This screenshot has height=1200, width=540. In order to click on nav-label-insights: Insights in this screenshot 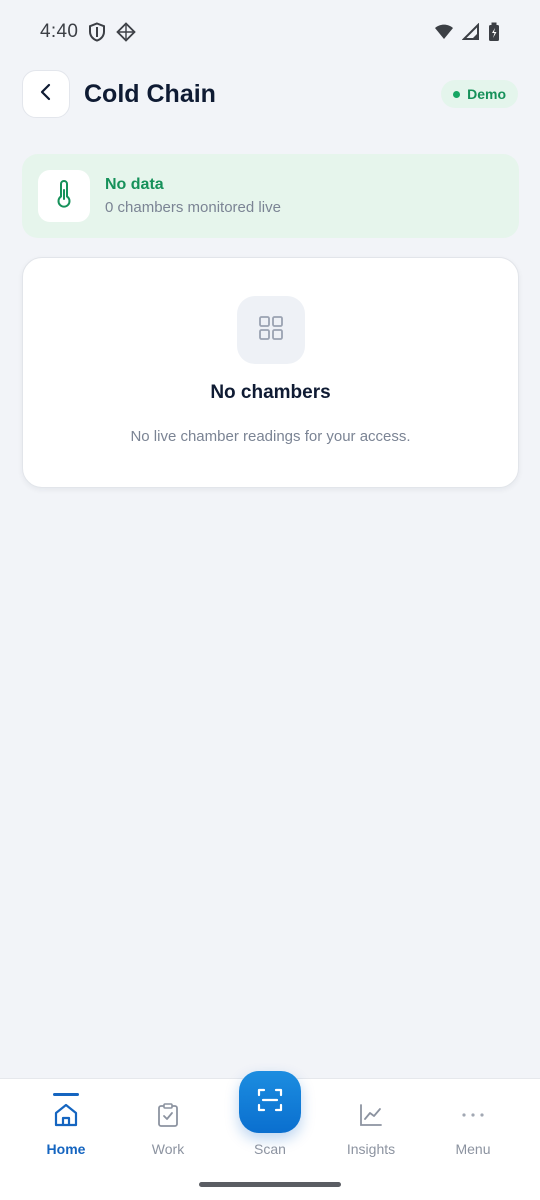, I will do `click(371, 1149)`.